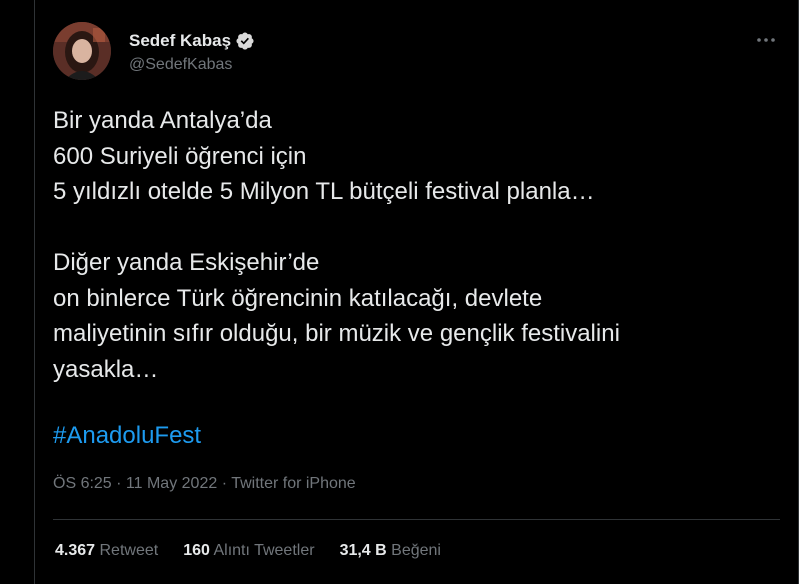  What do you see at coordinates (766, 40) in the screenshot?
I see `more-horizontal-icon` at bounding box center [766, 40].